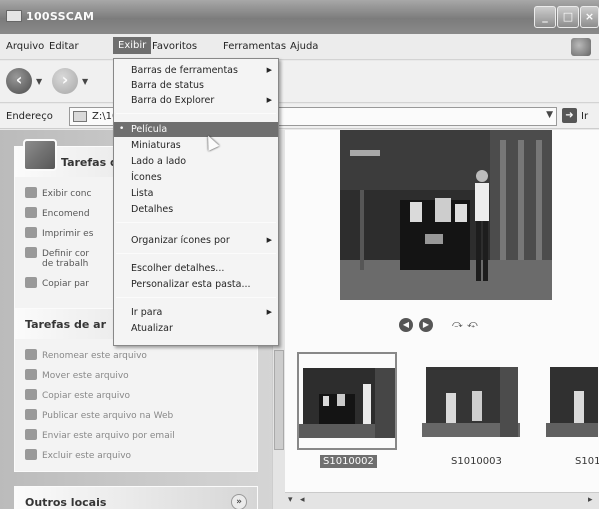 The image size is (599, 509). What do you see at coordinates (196, 328) in the screenshot?
I see `menu-refresh: Atualizar` at bounding box center [196, 328].